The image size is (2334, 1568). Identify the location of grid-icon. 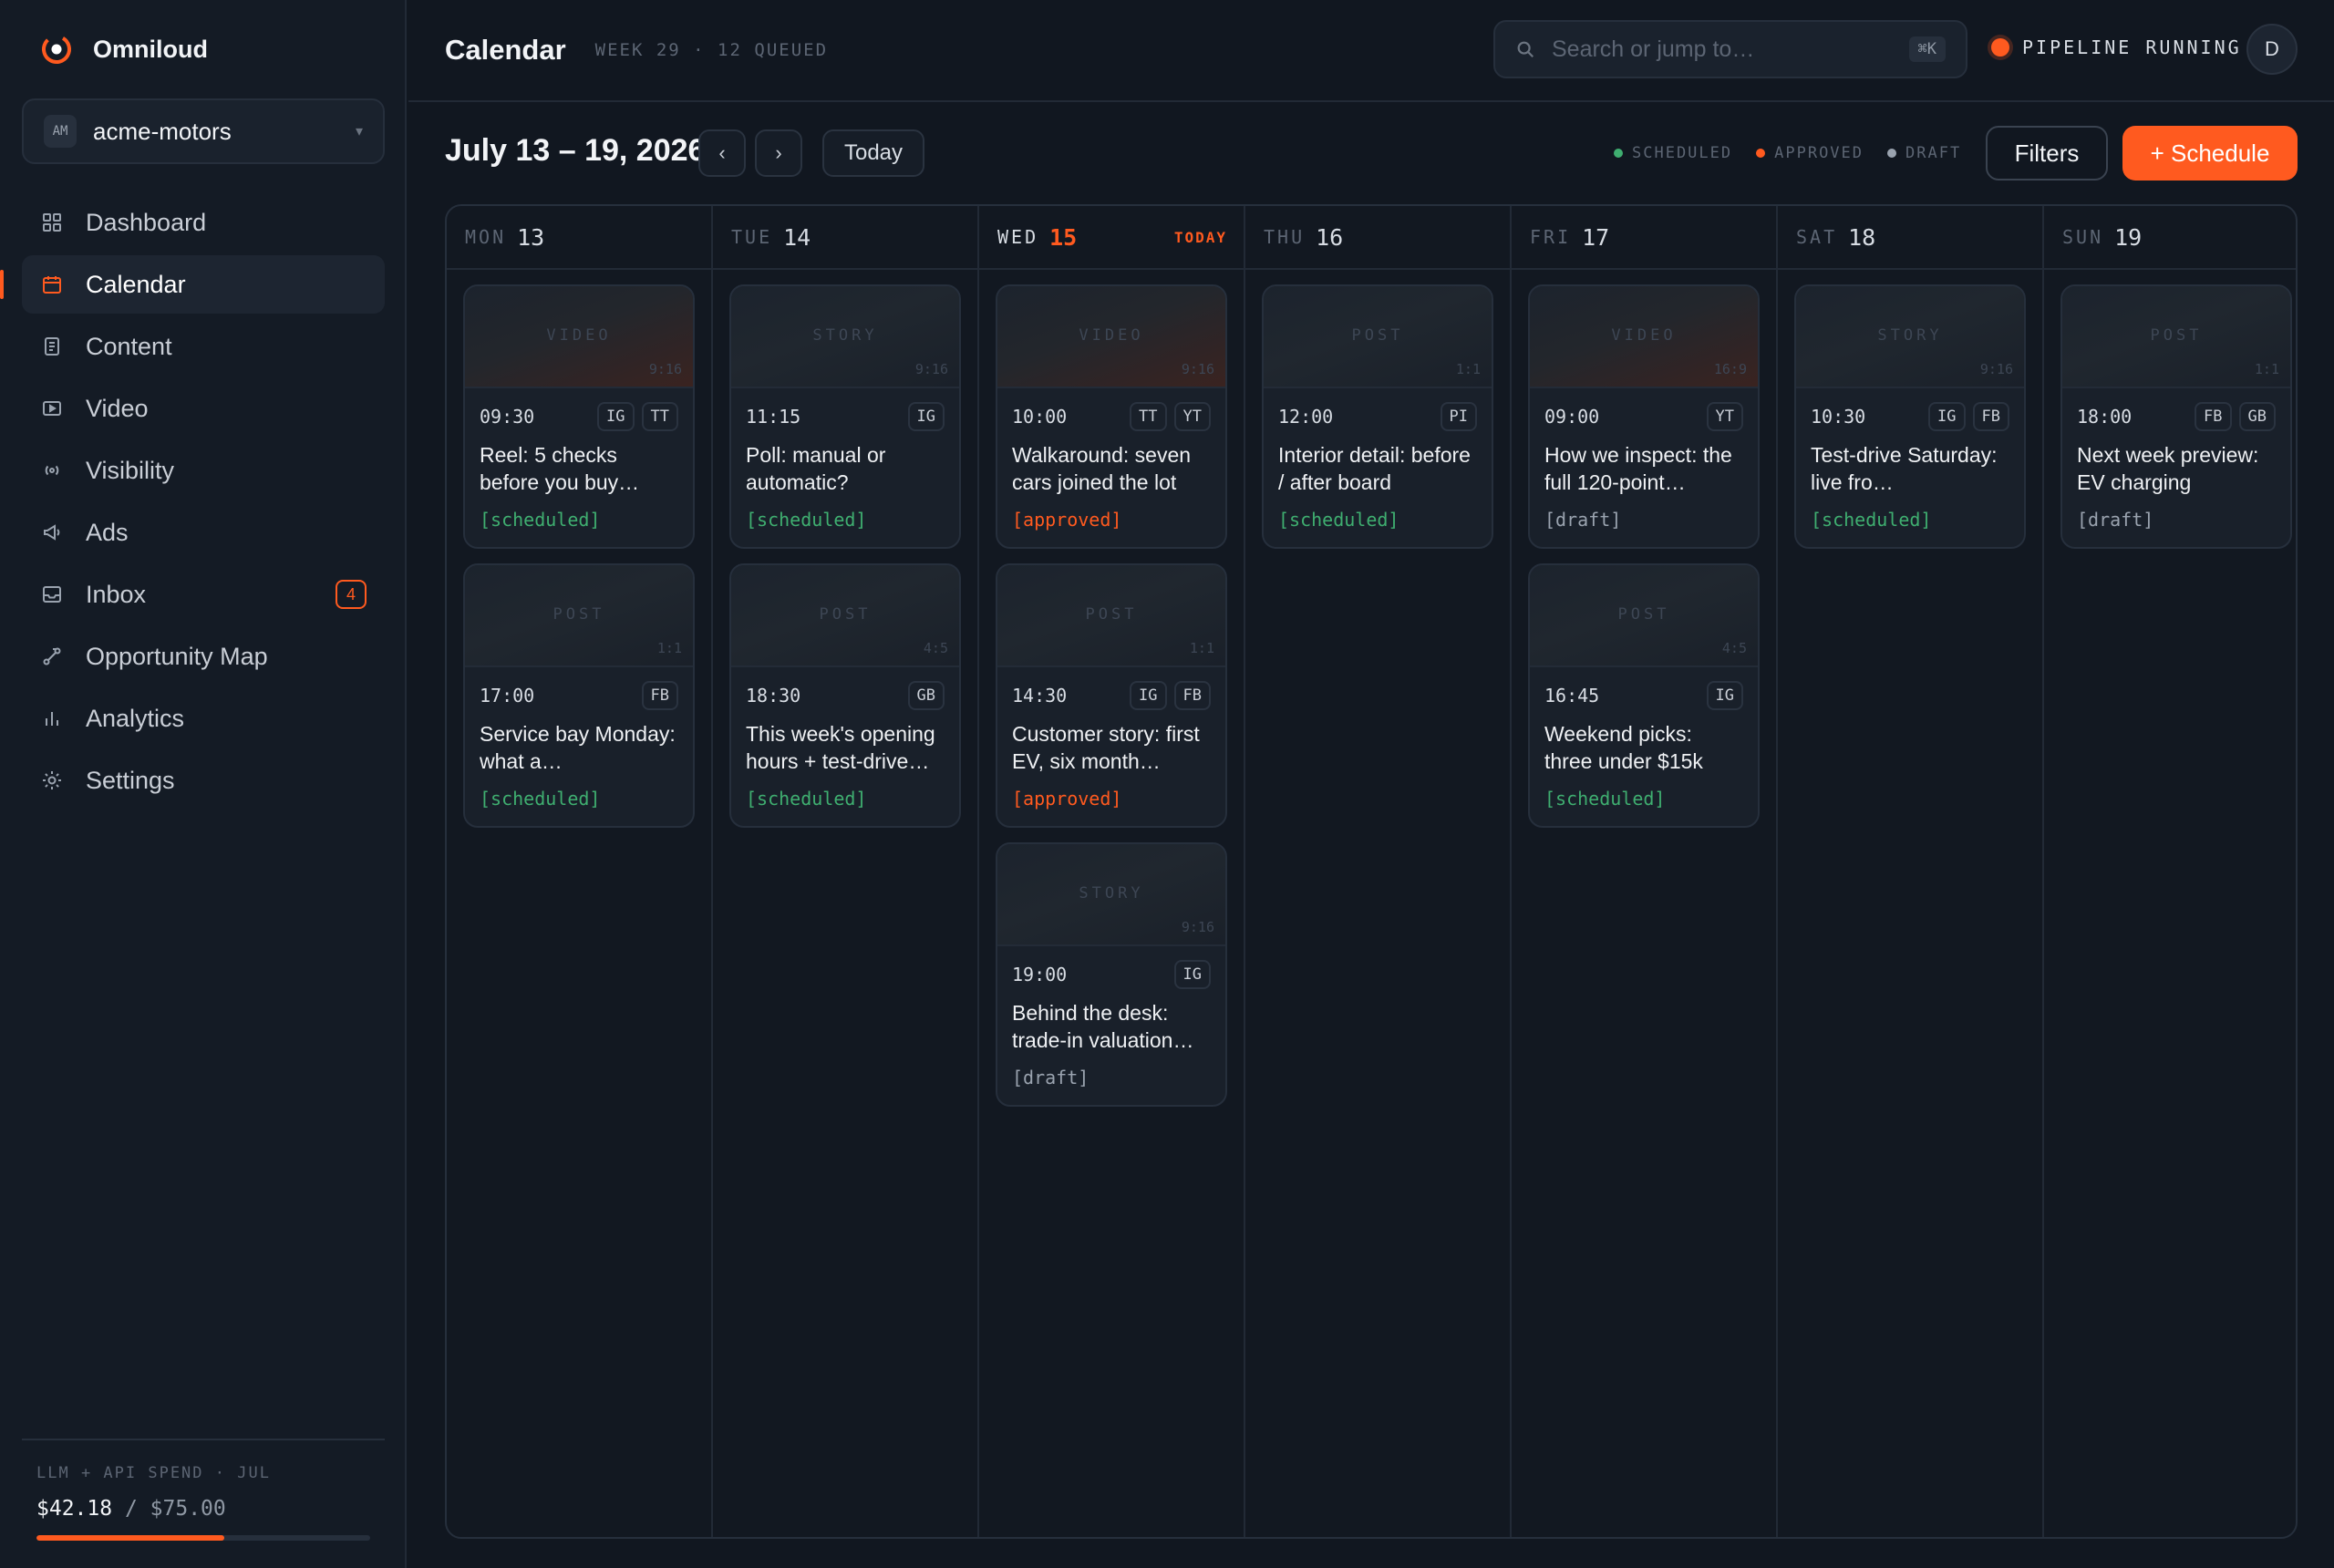
(52, 222).